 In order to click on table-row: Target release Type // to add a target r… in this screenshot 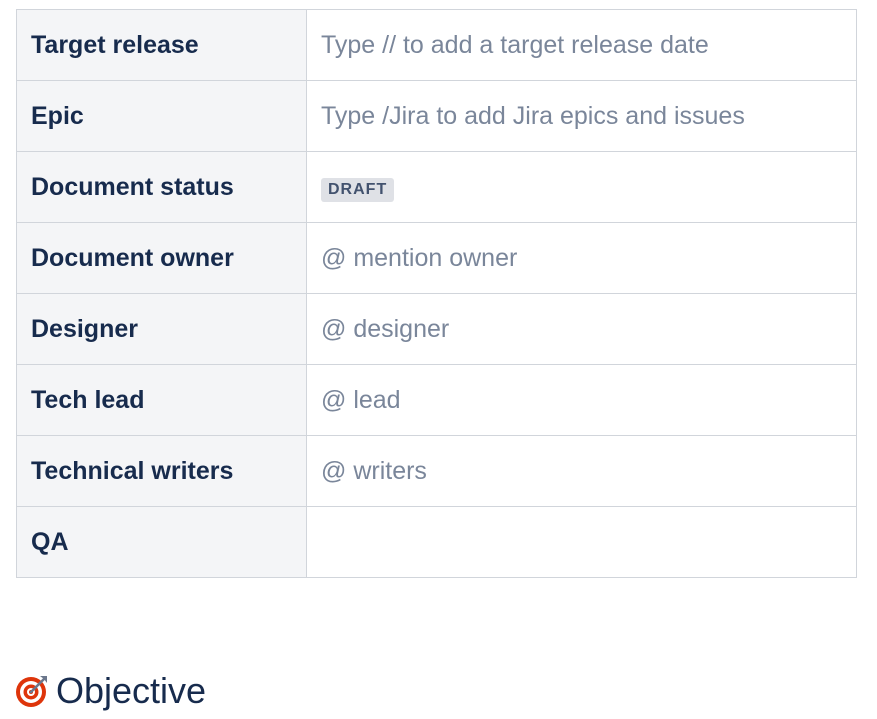, I will do `click(436, 45)`.